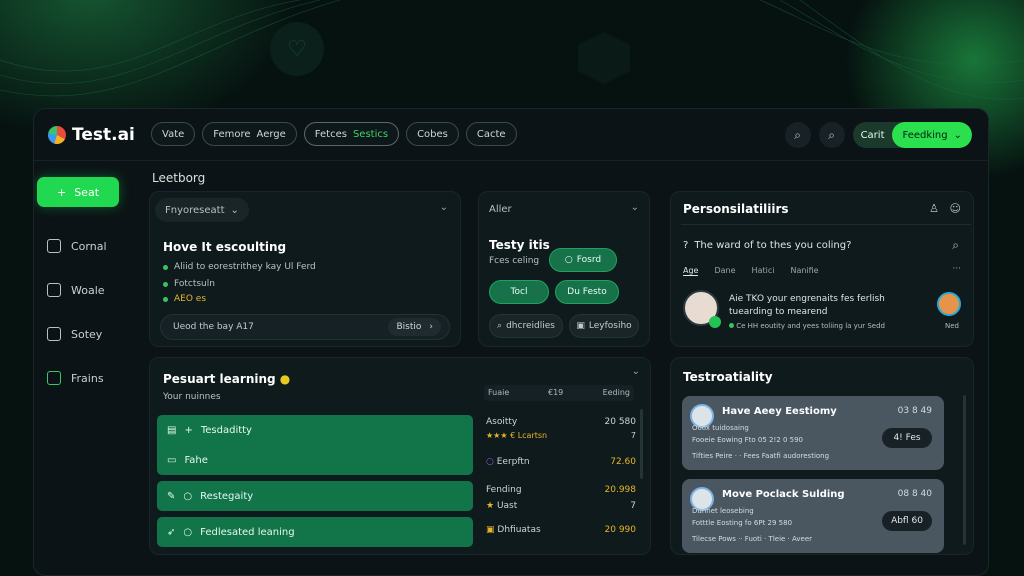 This screenshot has width=1024, height=576. I want to click on row-sub: € Lcartsn, so click(529, 435).